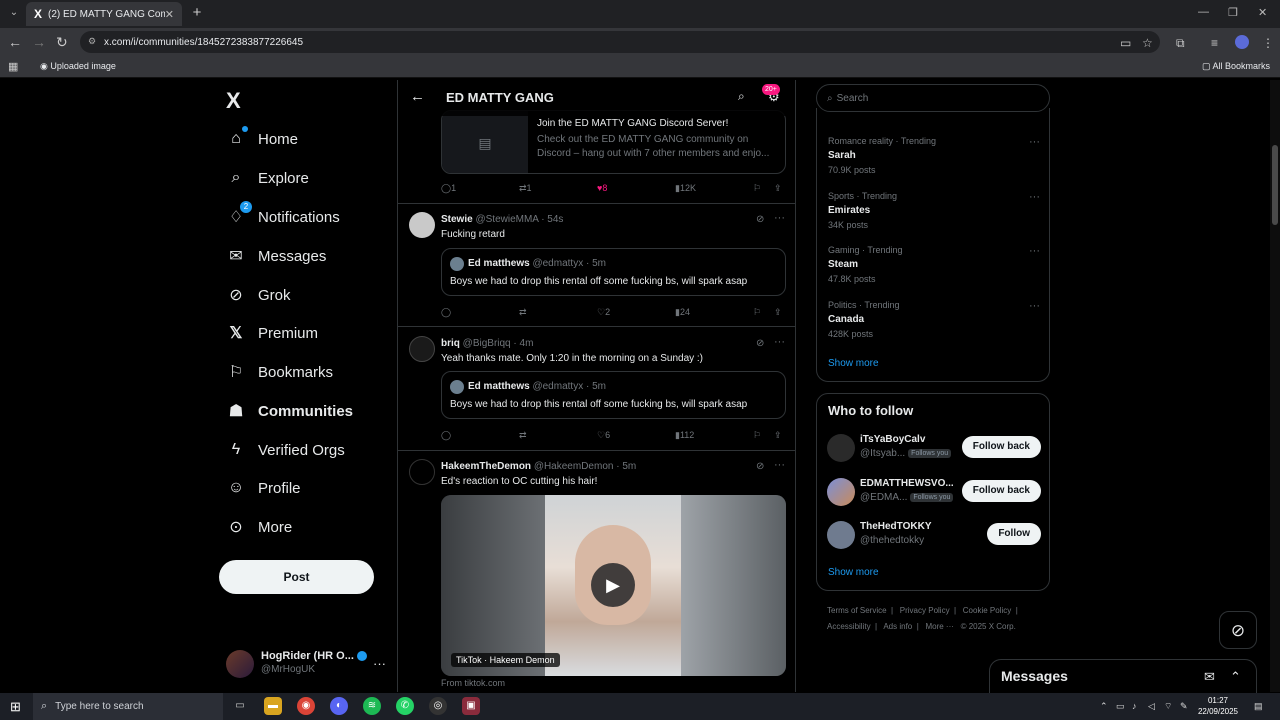 This screenshot has width=1280, height=720. Describe the element at coordinates (263, 488) in the screenshot. I see `nav-profile: ☺ Profile` at that location.